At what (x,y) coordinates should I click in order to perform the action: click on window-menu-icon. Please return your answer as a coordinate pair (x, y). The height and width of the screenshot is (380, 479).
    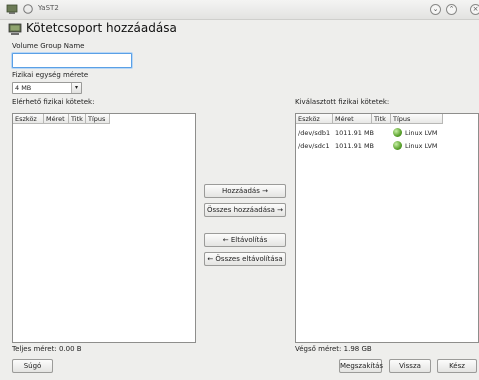
    Looking at the image, I should click on (28, 9).